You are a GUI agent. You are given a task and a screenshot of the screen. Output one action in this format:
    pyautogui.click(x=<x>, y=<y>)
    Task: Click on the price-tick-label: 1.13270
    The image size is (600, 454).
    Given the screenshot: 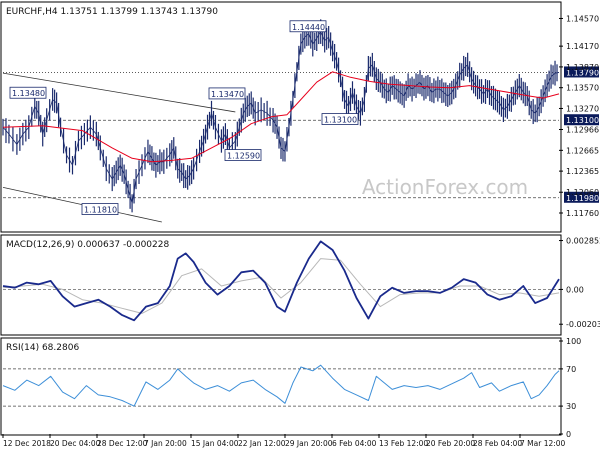 What is the action you would take?
    pyautogui.click(x=582, y=108)
    